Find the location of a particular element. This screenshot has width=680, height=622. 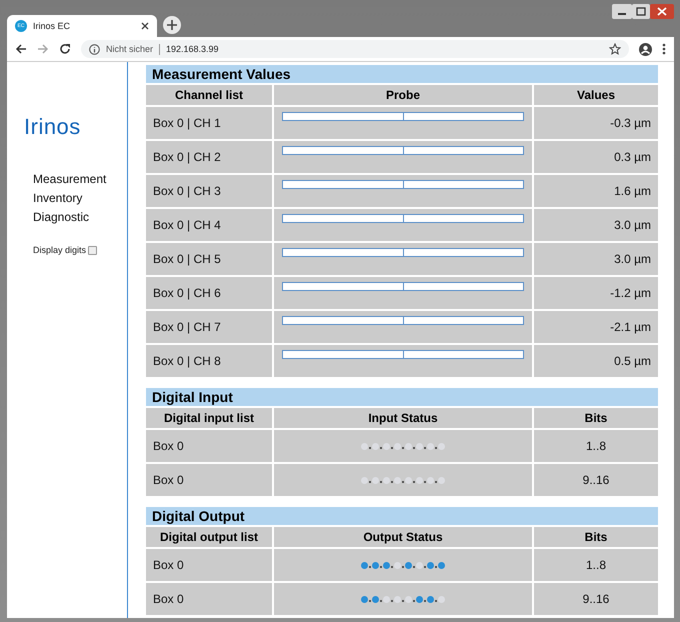

nav-link: Inventory is located at coordinates (80, 198).